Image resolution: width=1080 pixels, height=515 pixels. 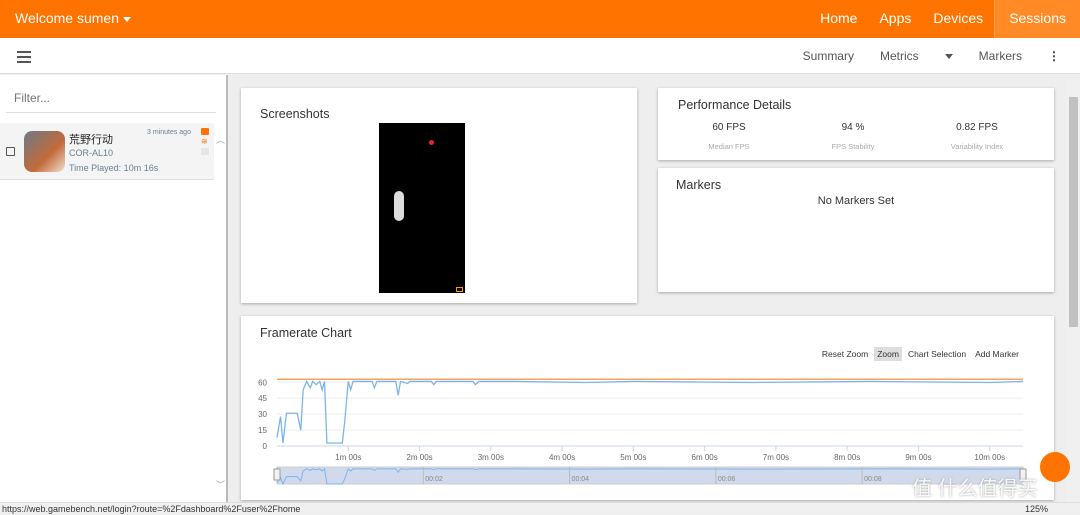 What do you see at coordinates (705, 457) in the screenshot?
I see `x-tick-label: 6m 00s` at bounding box center [705, 457].